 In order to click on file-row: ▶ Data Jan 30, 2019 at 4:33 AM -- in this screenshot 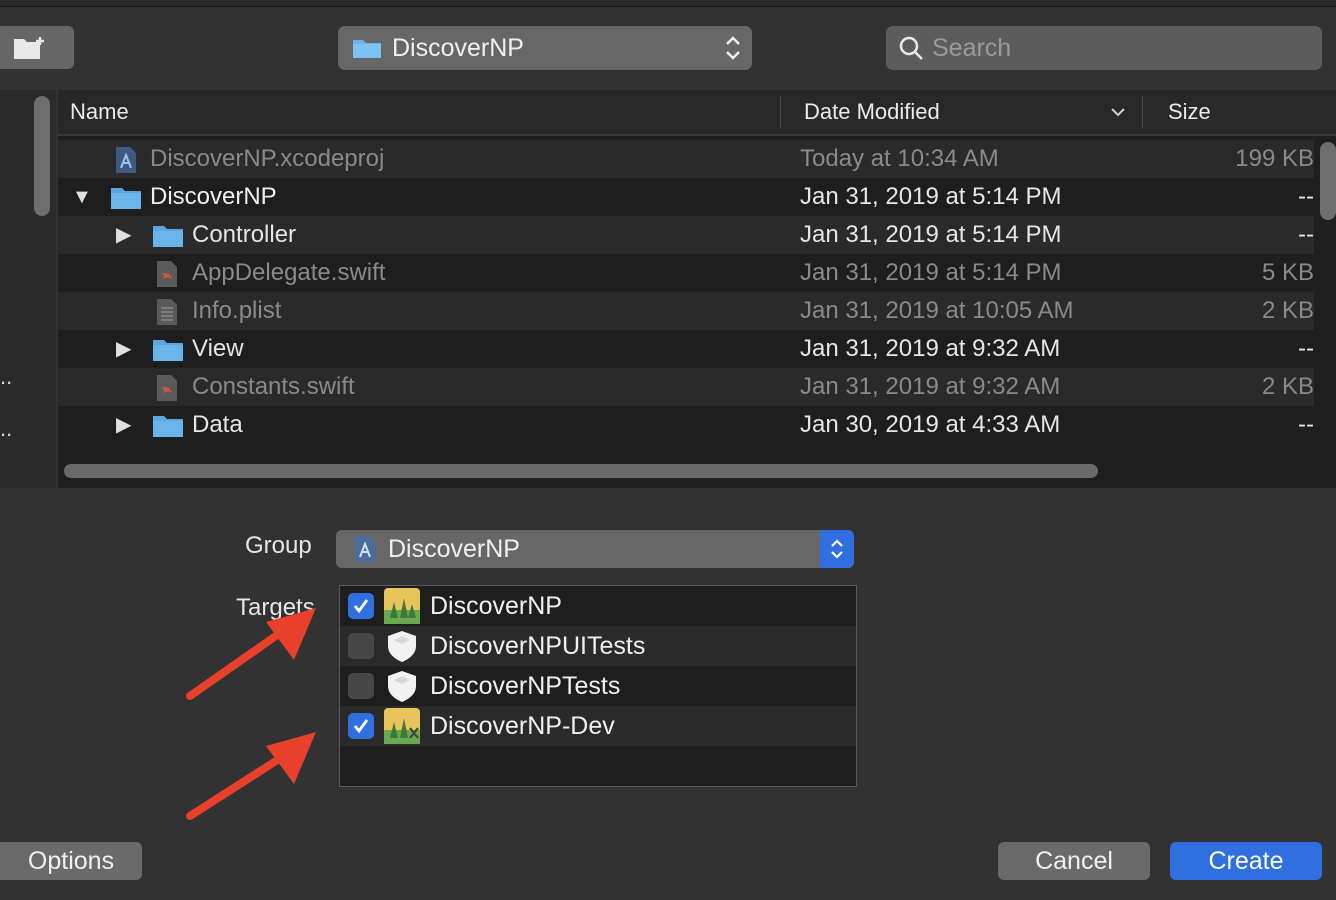, I will do `click(686, 425)`.